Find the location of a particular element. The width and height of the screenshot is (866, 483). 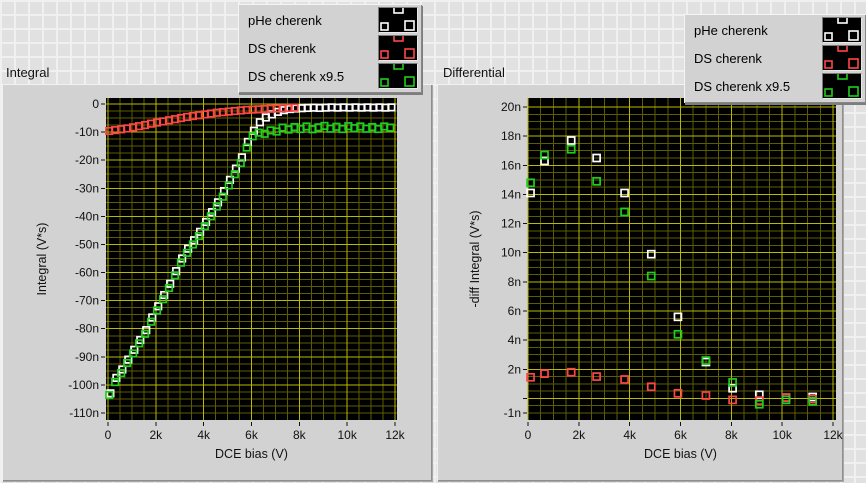

y-tick-label: 0 is located at coordinates (95, 104).